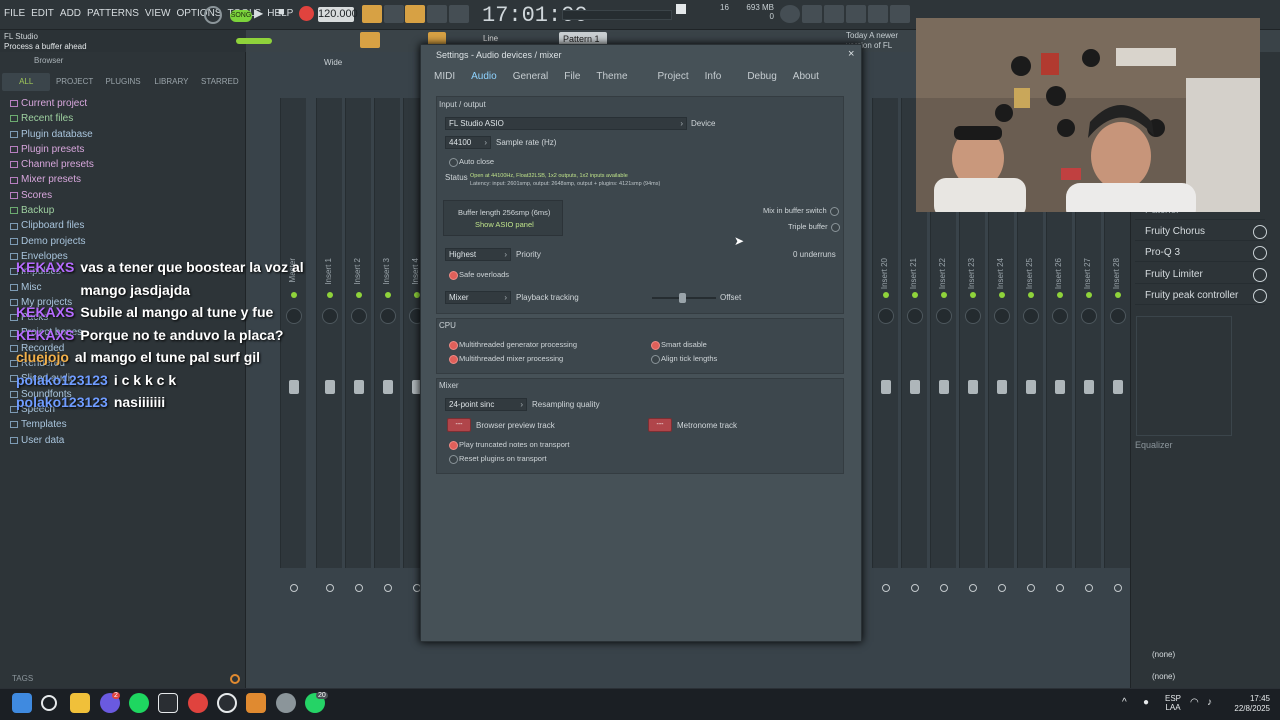  Describe the element at coordinates (394, 14) in the screenshot. I see `wait-input-icon` at that location.